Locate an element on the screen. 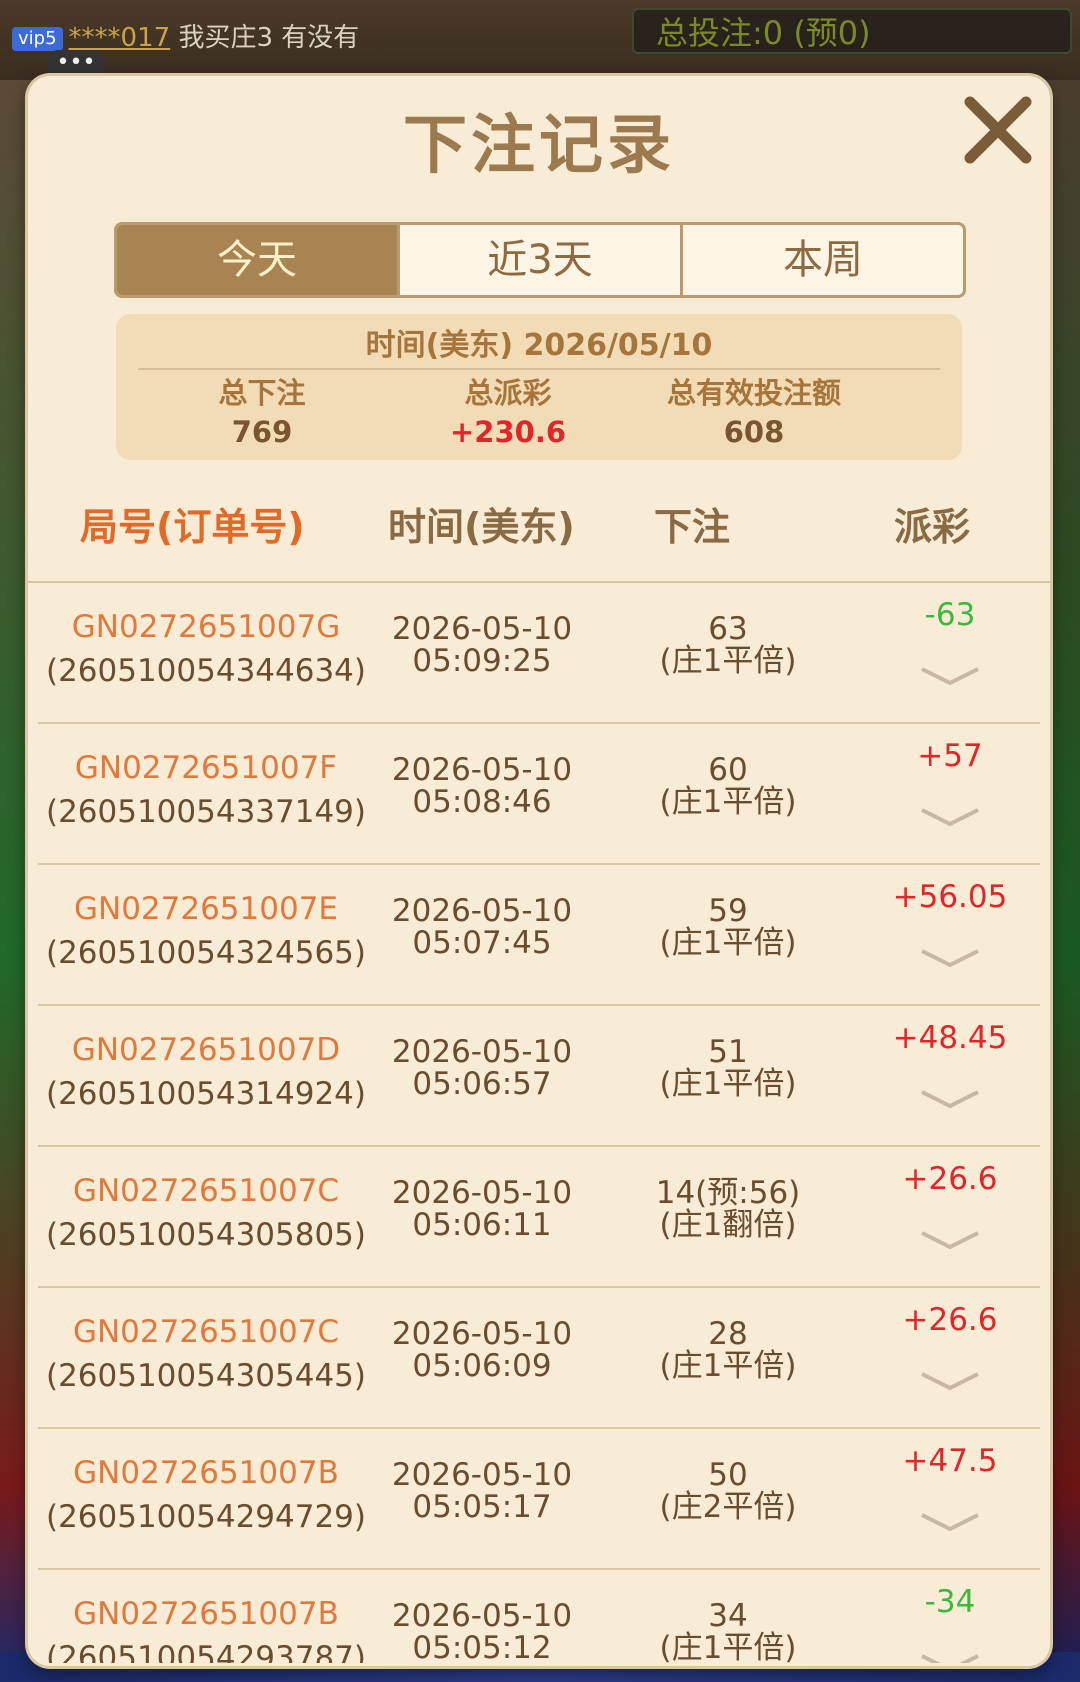  bet-cell: 51 (庄1平倍) is located at coordinates (728, 1068).